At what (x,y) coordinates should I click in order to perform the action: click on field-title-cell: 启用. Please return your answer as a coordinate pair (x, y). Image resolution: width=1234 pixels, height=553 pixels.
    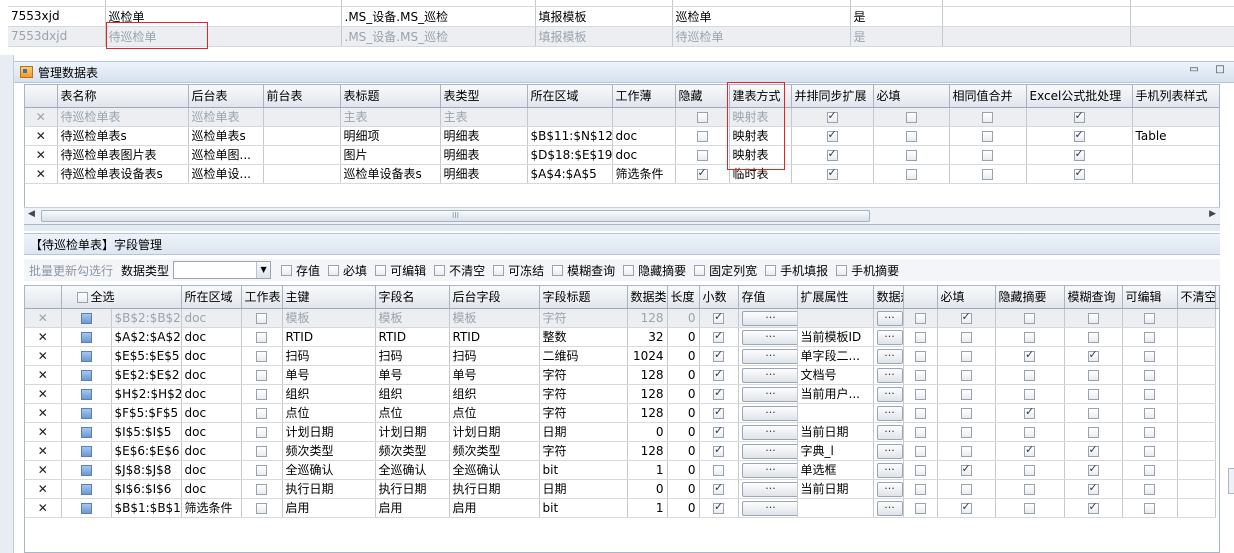
    Looking at the image, I should click on (494, 508).